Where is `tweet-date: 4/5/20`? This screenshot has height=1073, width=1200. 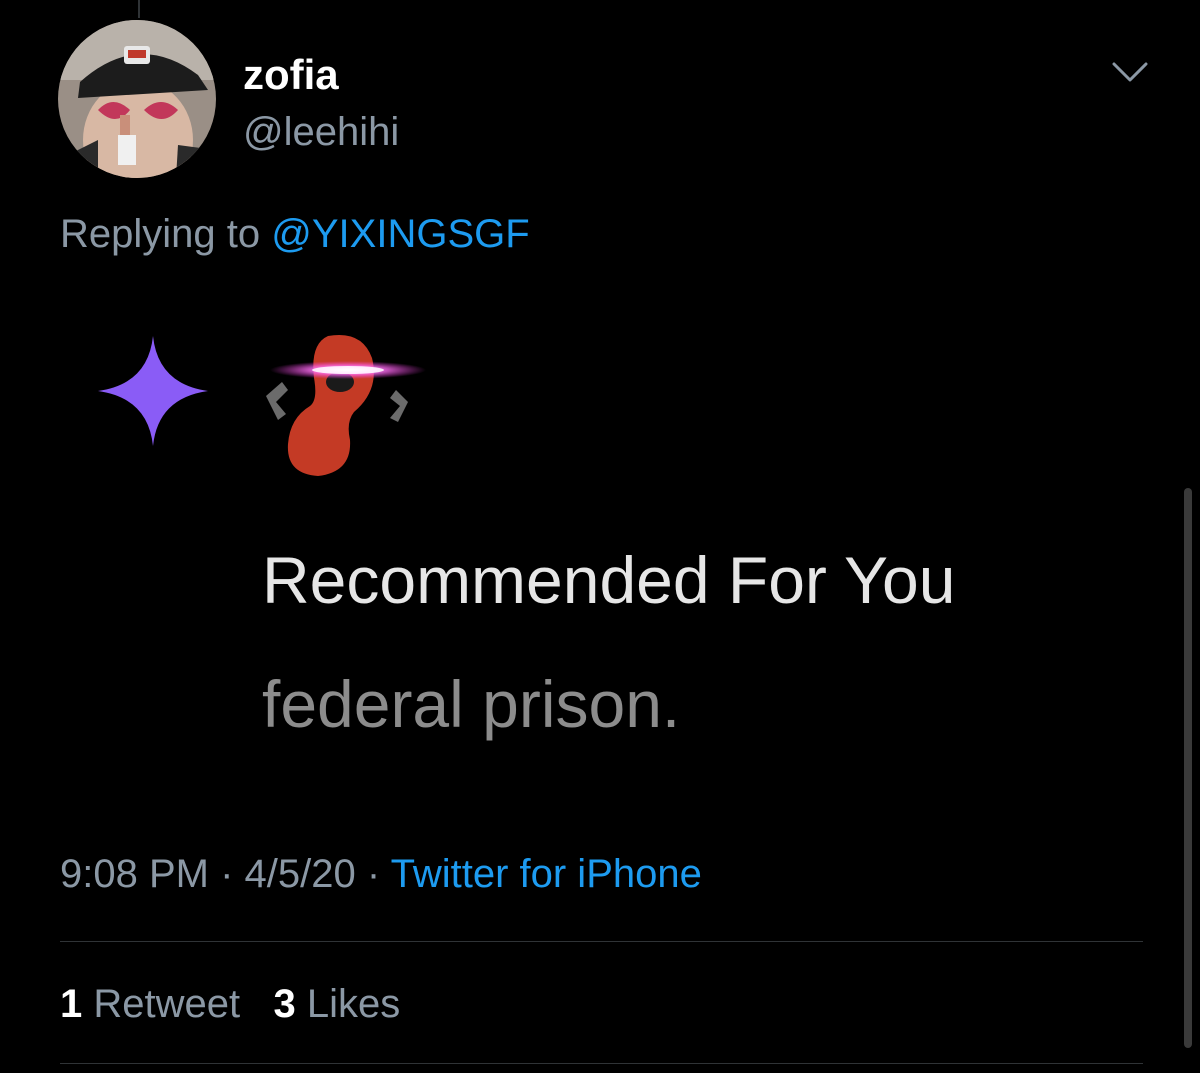 tweet-date: 4/5/20 is located at coordinates (300, 874).